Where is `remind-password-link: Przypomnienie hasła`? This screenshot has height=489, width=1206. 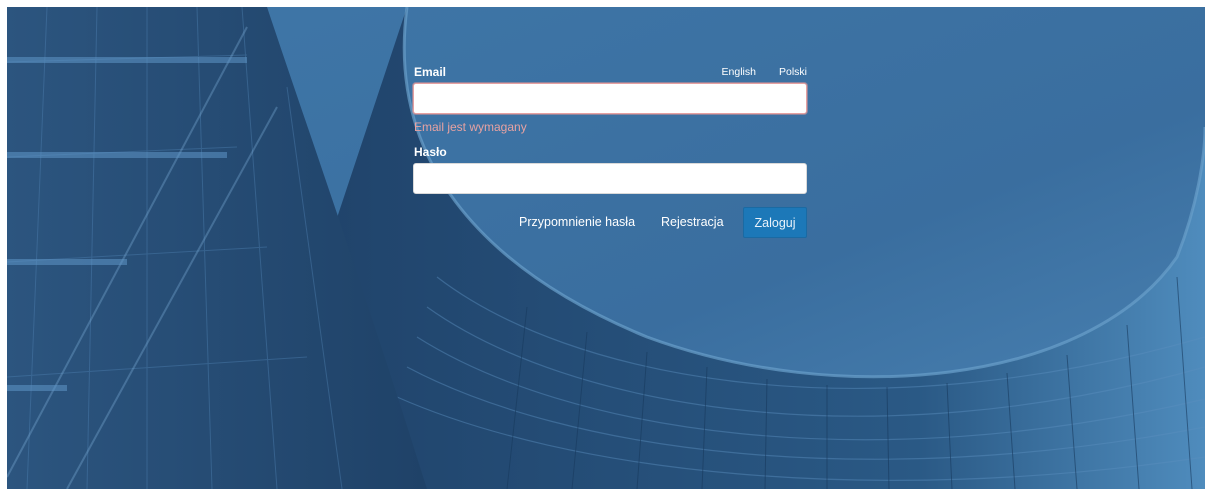
remind-password-link: Przypomnienie hasła is located at coordinates (577, 222).